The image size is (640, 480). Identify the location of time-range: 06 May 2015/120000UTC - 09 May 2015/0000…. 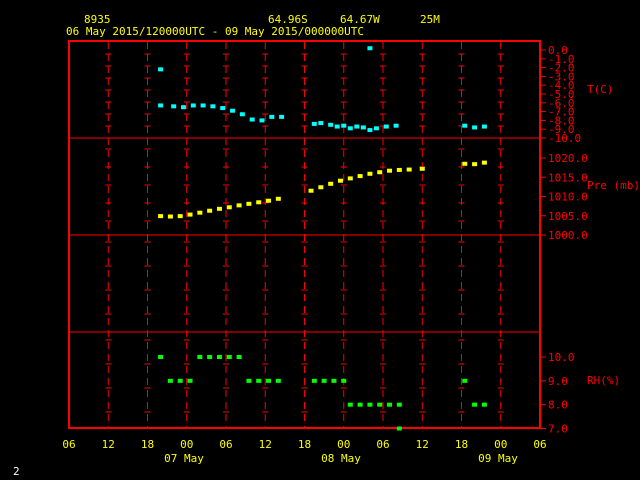
(215, 31).